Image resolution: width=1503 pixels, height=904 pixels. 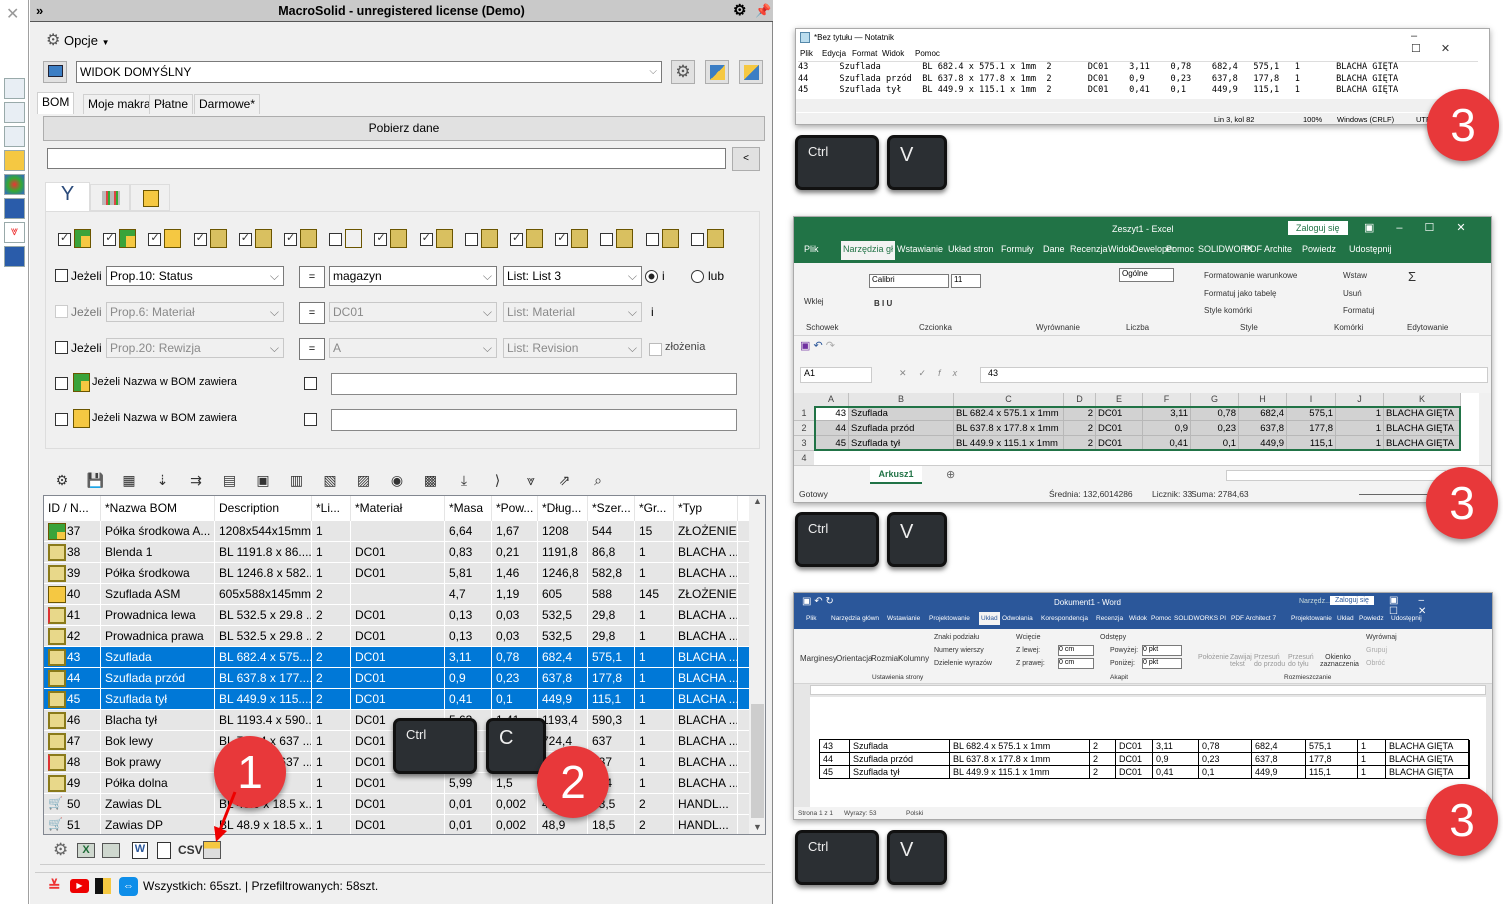 I want to click on column-header-F: F, so click(x=1167, y=399).